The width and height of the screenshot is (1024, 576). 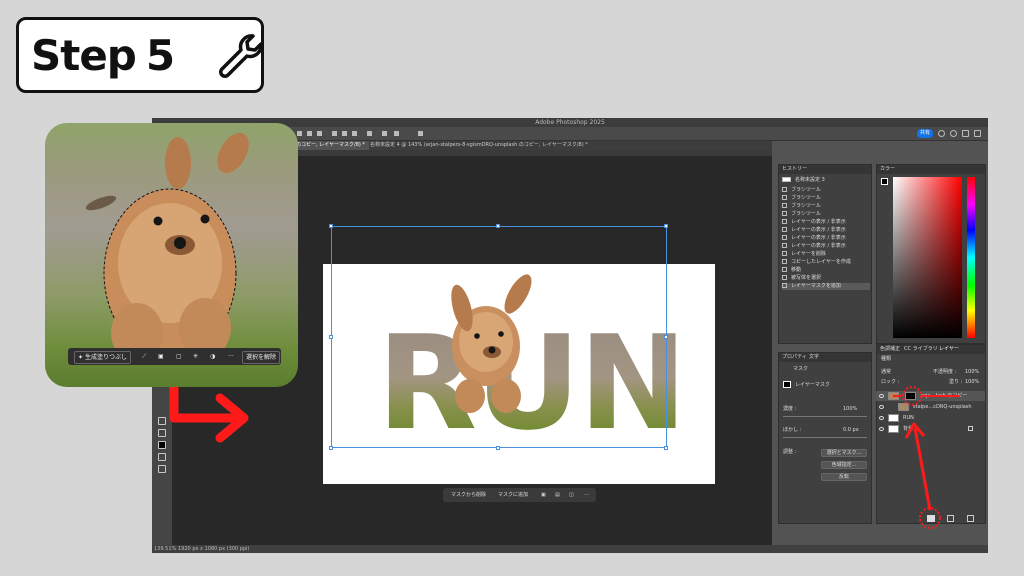 I want to click on transform-handle-r, so click(x=666, y=337).